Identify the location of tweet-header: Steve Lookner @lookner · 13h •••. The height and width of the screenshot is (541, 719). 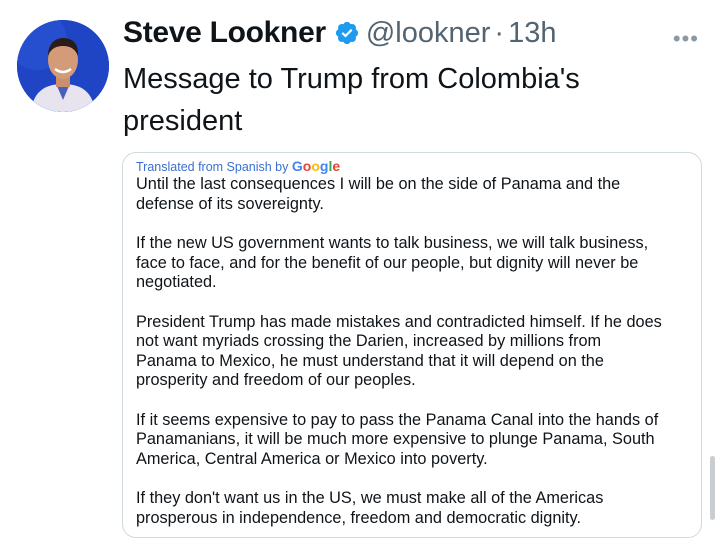
(411, 33).